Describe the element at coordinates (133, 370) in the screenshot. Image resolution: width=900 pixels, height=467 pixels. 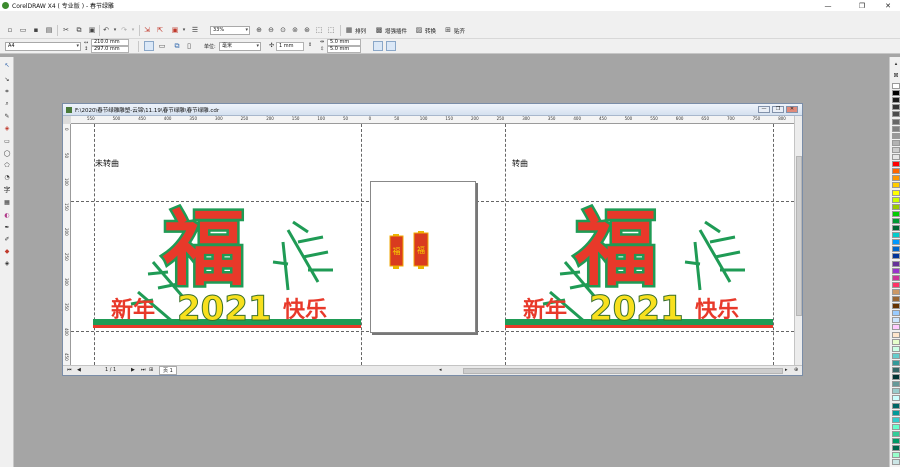
I see `next-page-icon: ▶` at that location.